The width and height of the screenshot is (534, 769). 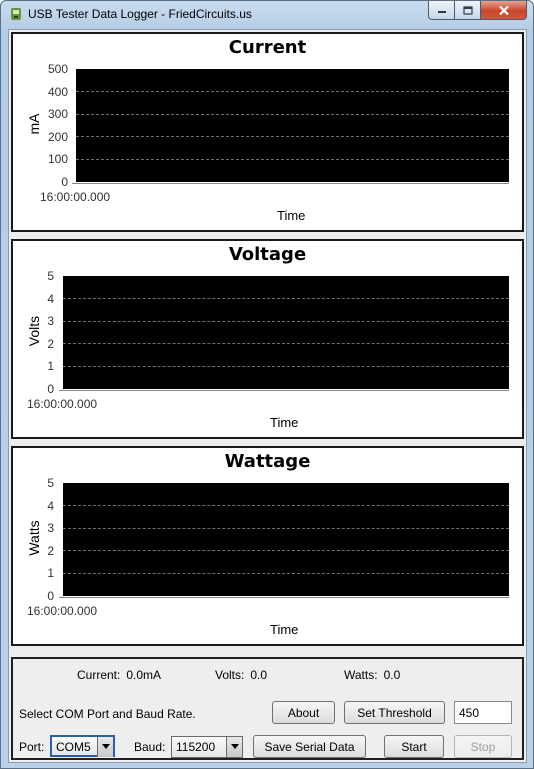 I want to click on window-controls, so click(x=477, y=10).